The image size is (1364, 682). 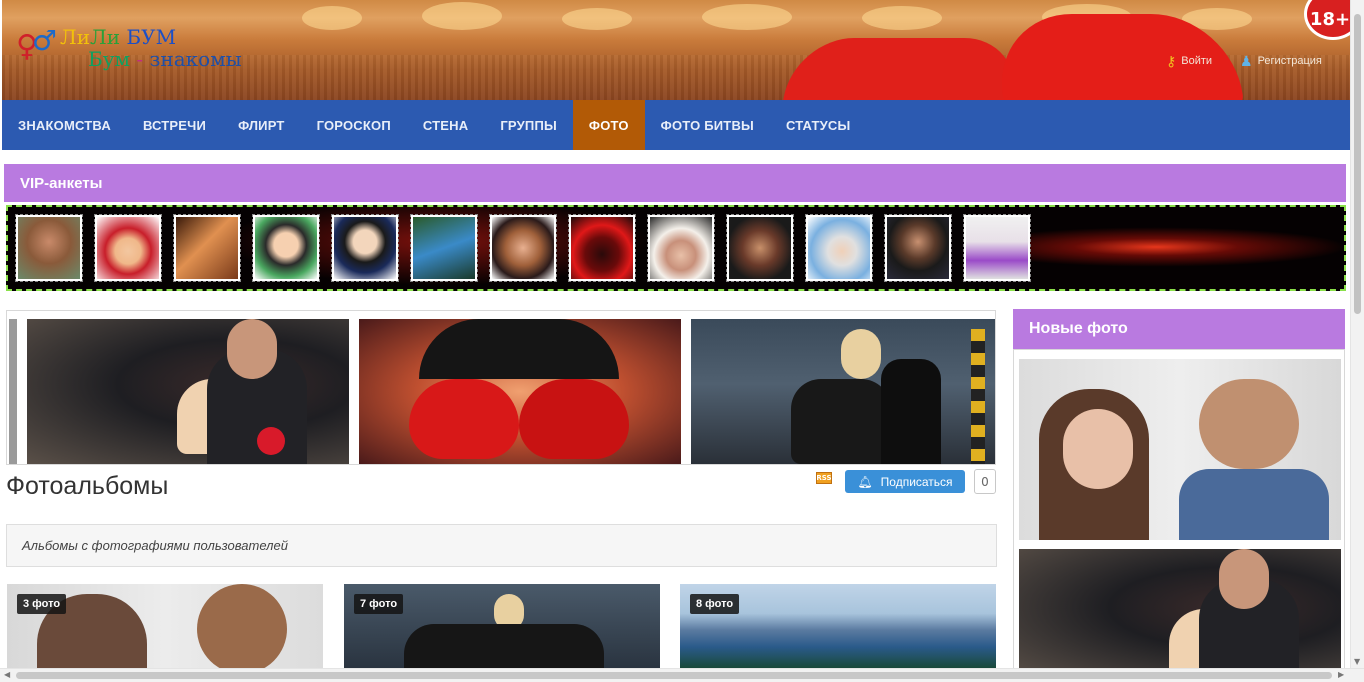 I want to click on logo-text: БУМ, so click(x=148, y=37).